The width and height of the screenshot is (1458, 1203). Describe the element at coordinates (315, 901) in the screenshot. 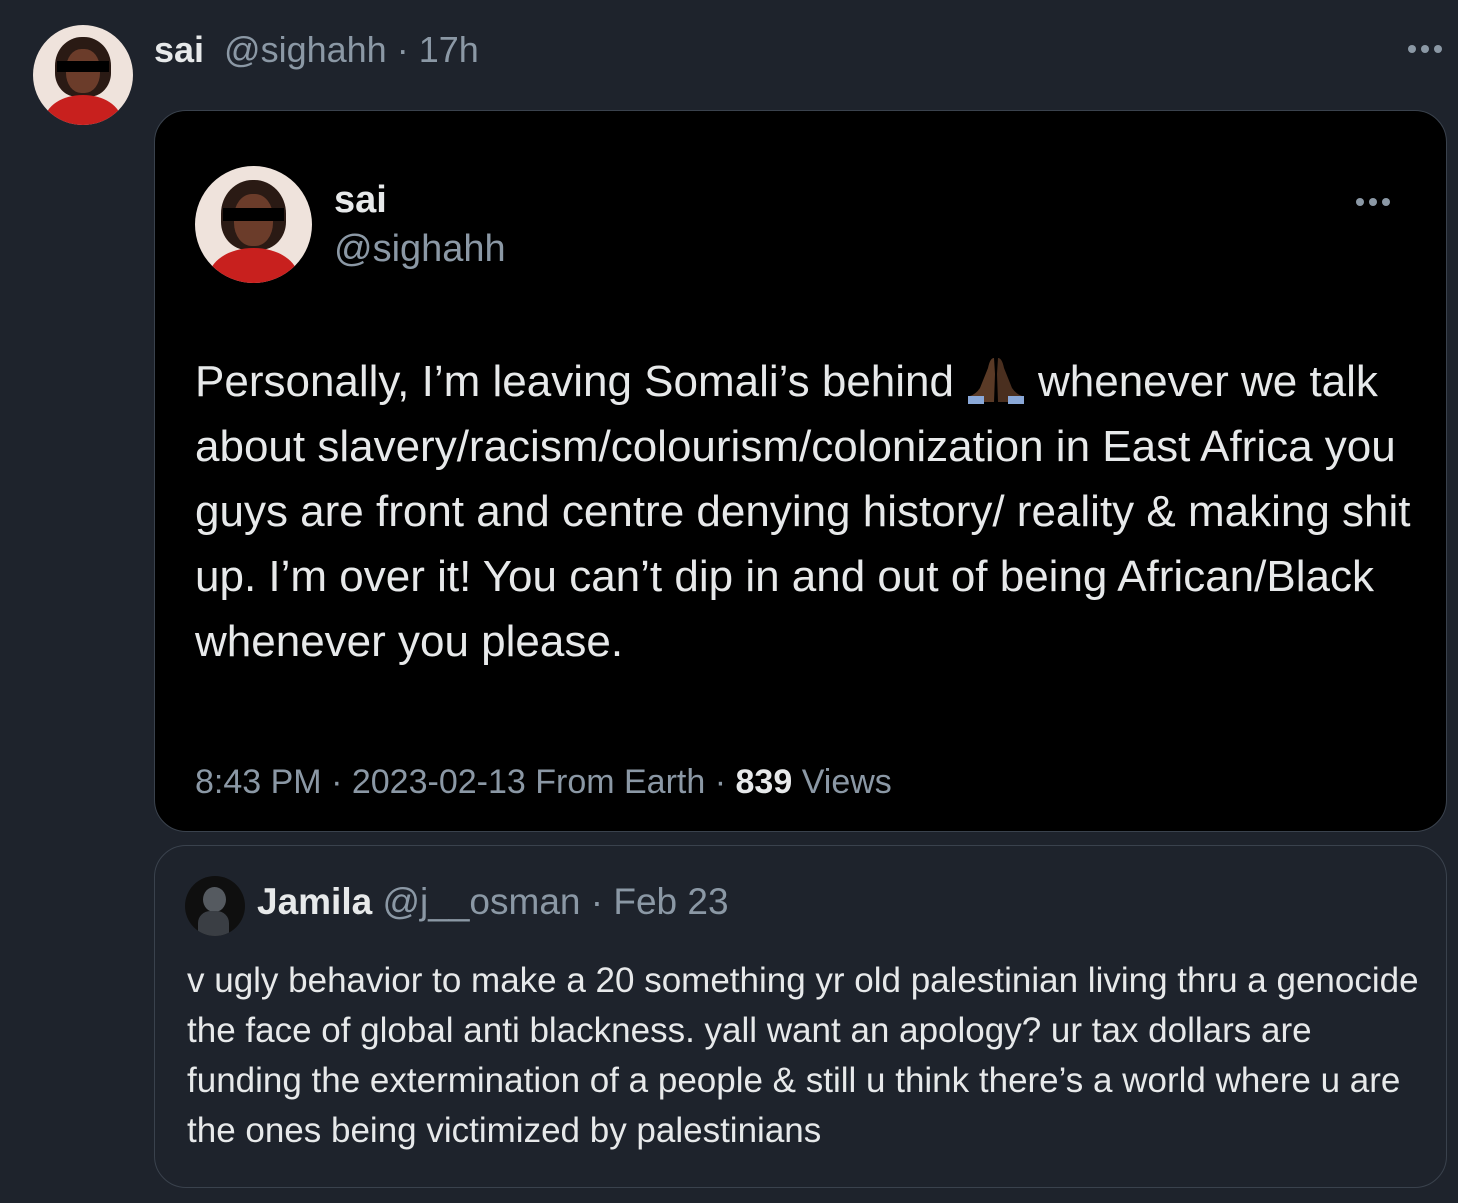

I see `quoted-author-name: Jamila` at that location.